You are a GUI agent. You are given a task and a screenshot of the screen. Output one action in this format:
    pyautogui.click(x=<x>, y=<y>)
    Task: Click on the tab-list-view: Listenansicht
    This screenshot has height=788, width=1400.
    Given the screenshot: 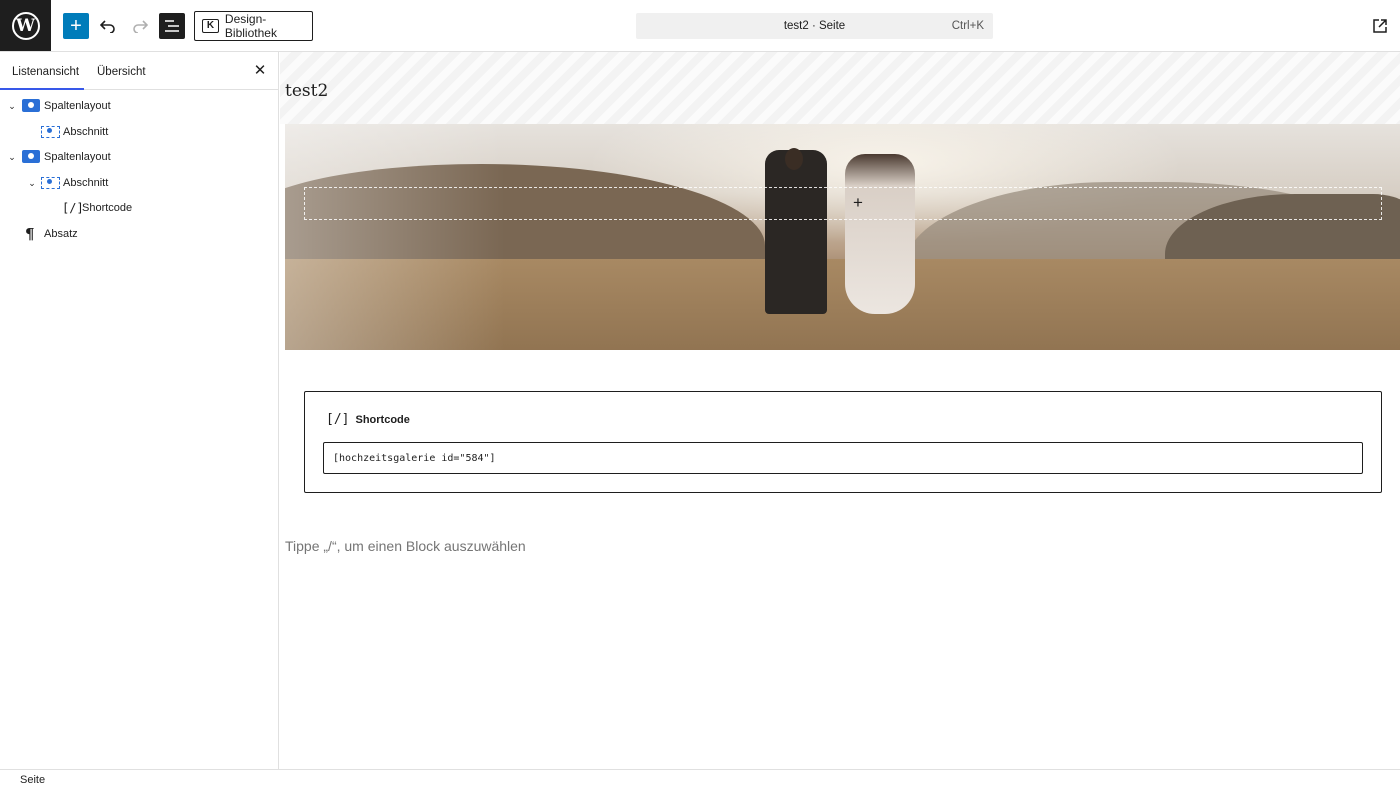 What is the action you would take?
    pyautogui.click(x=42, y=71)
    